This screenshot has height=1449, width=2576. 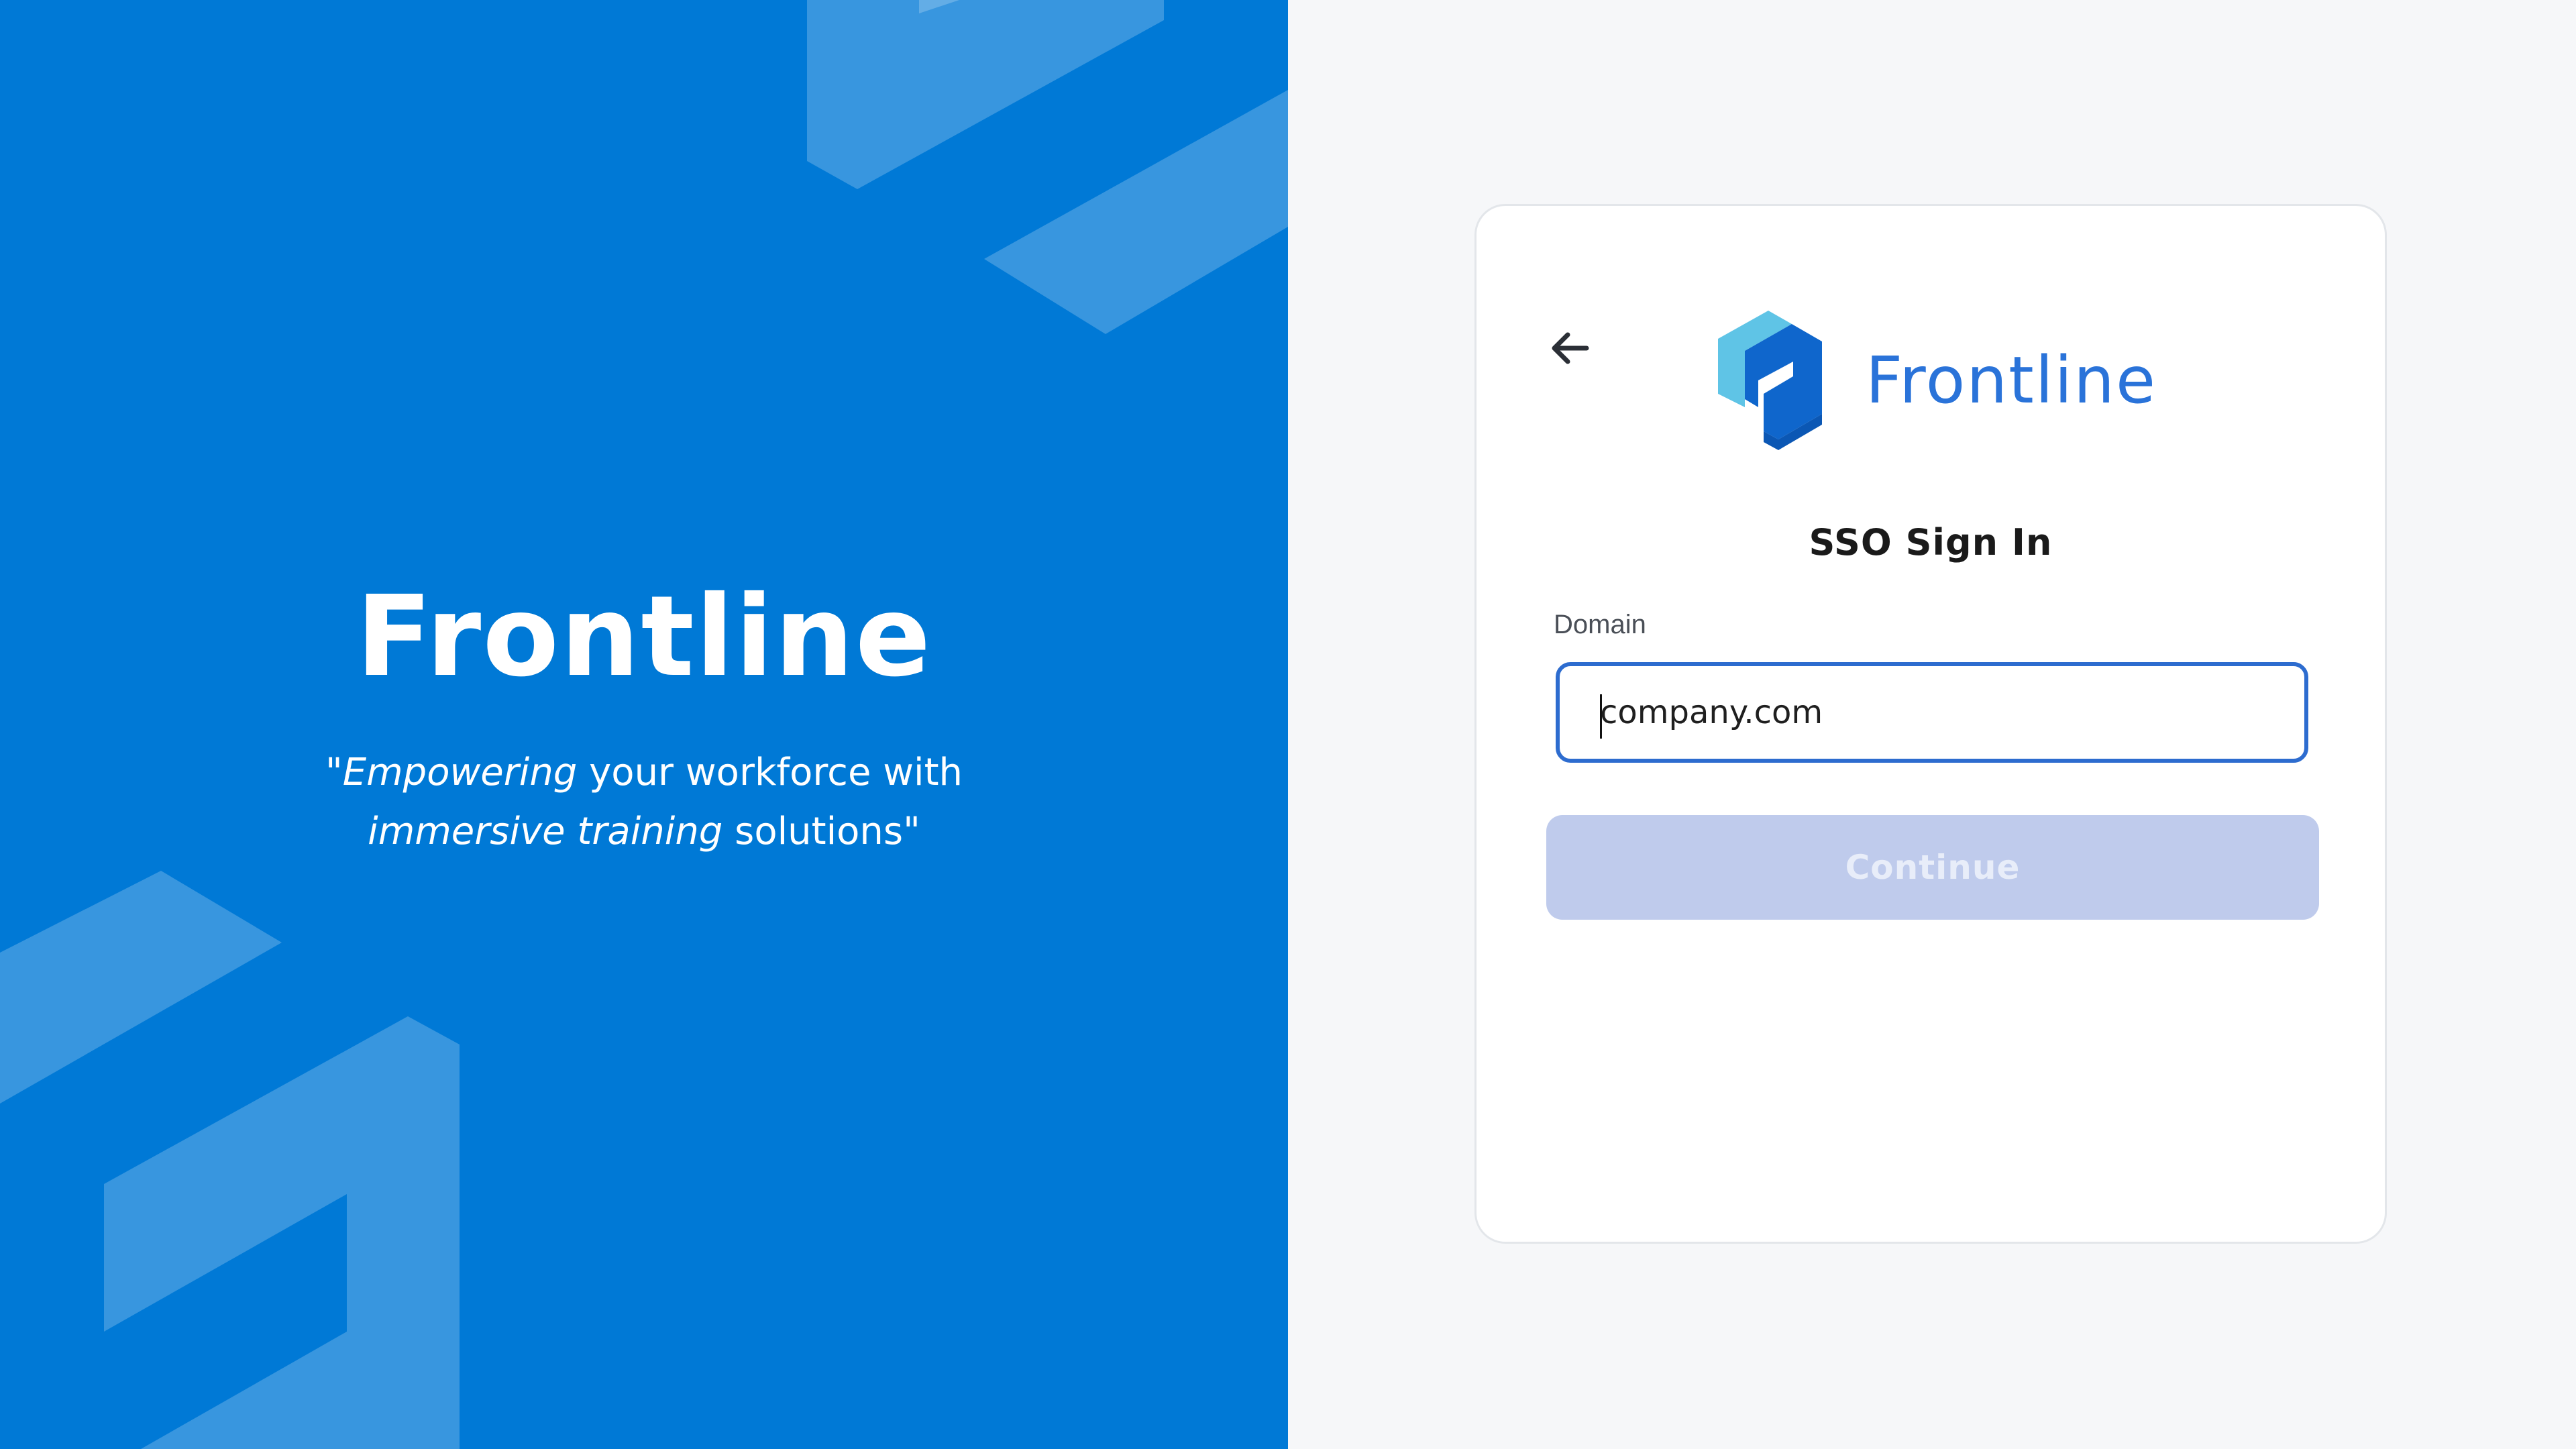 I want to click on brand-lockup: Frontline, so click(x=1931, y=380).